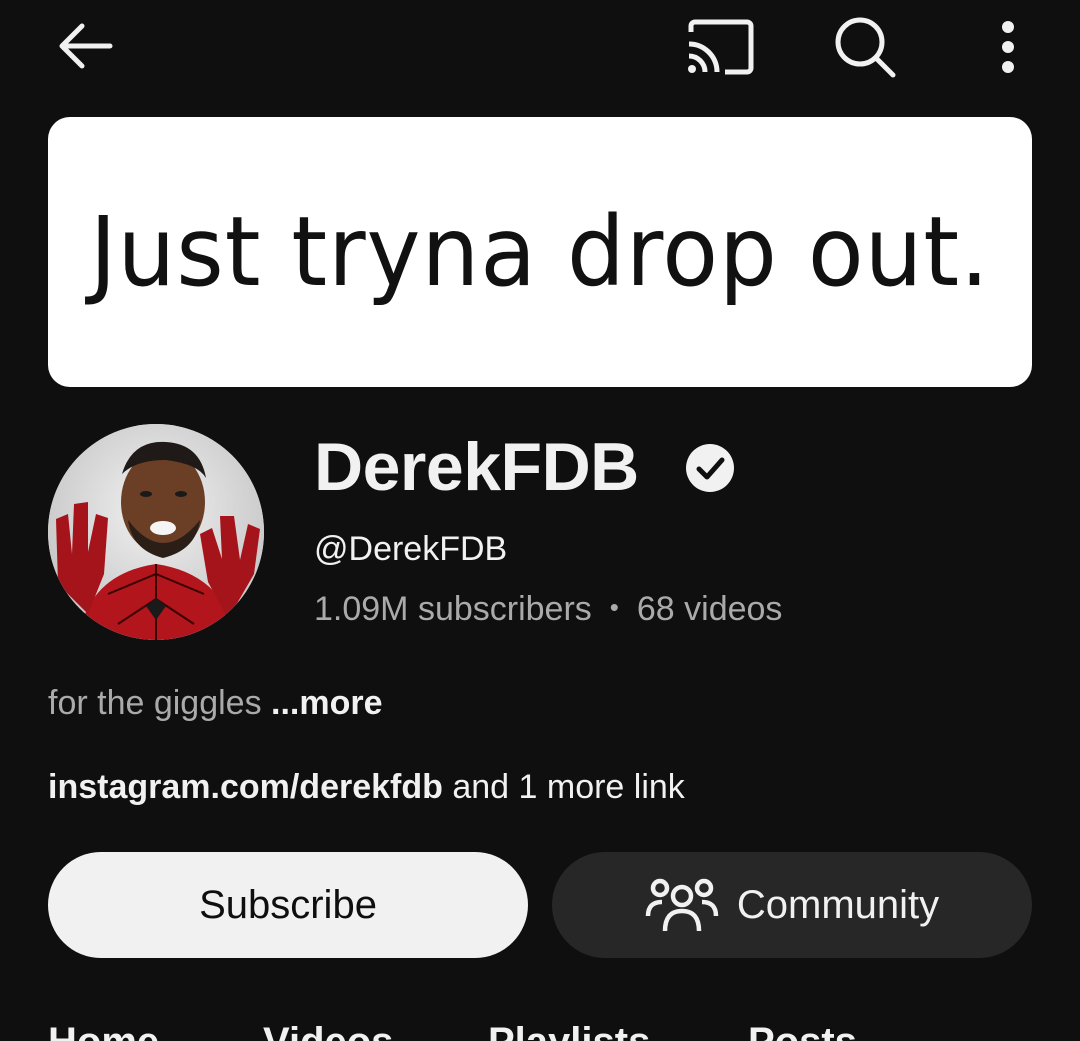  I want to click on subscribe-label: Subscribe, so click(288, 904).